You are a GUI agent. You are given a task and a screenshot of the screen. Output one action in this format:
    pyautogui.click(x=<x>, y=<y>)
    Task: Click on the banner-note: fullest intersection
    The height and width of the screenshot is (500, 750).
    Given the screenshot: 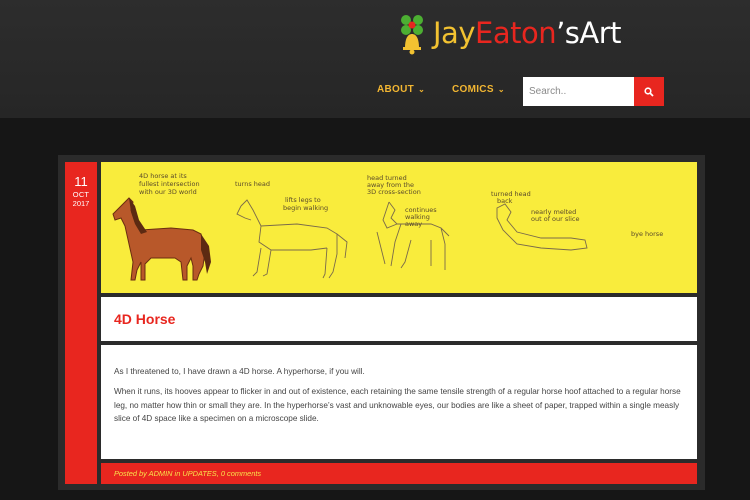 What is the action you would take?
    pyautogui.click(x=169, y=184)
    